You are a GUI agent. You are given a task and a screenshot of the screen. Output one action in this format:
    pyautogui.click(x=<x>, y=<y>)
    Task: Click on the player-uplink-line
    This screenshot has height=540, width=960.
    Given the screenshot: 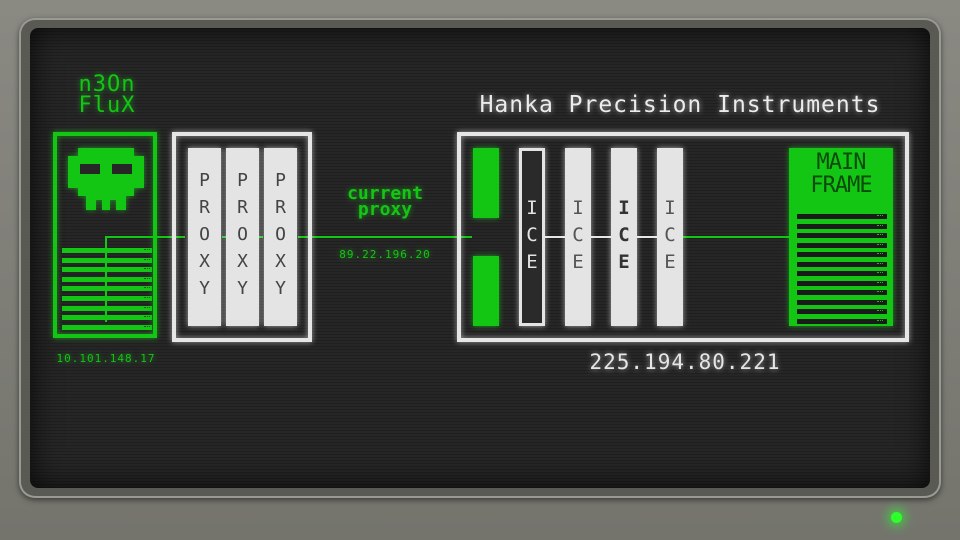 What is the action you would take?
    pyautogui.click(x=106, y=279)
    